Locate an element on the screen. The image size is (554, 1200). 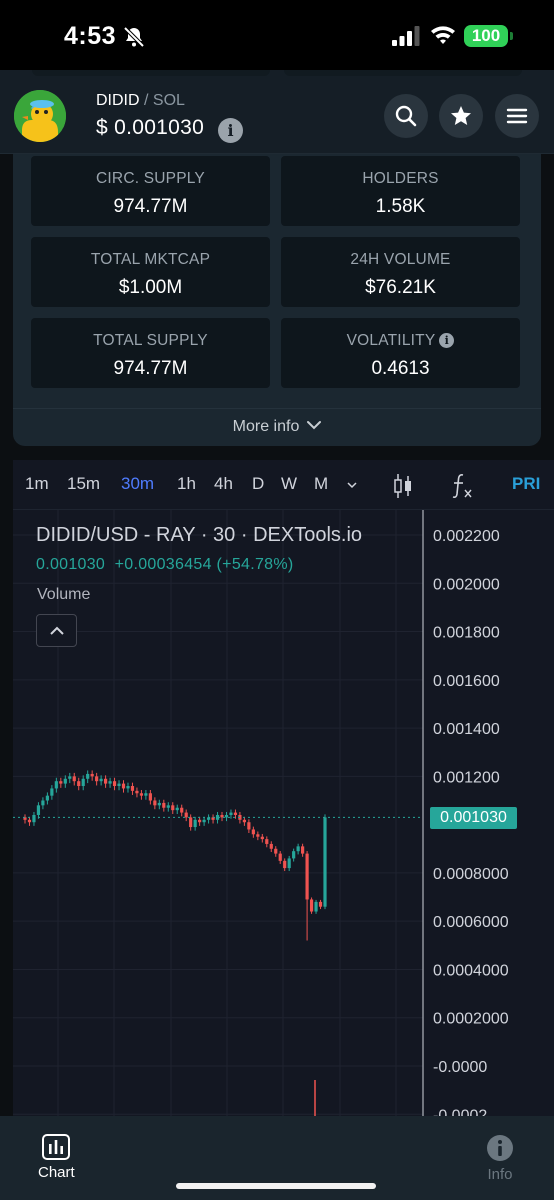
cell-signal-icon is located at coordinates (406, 36).